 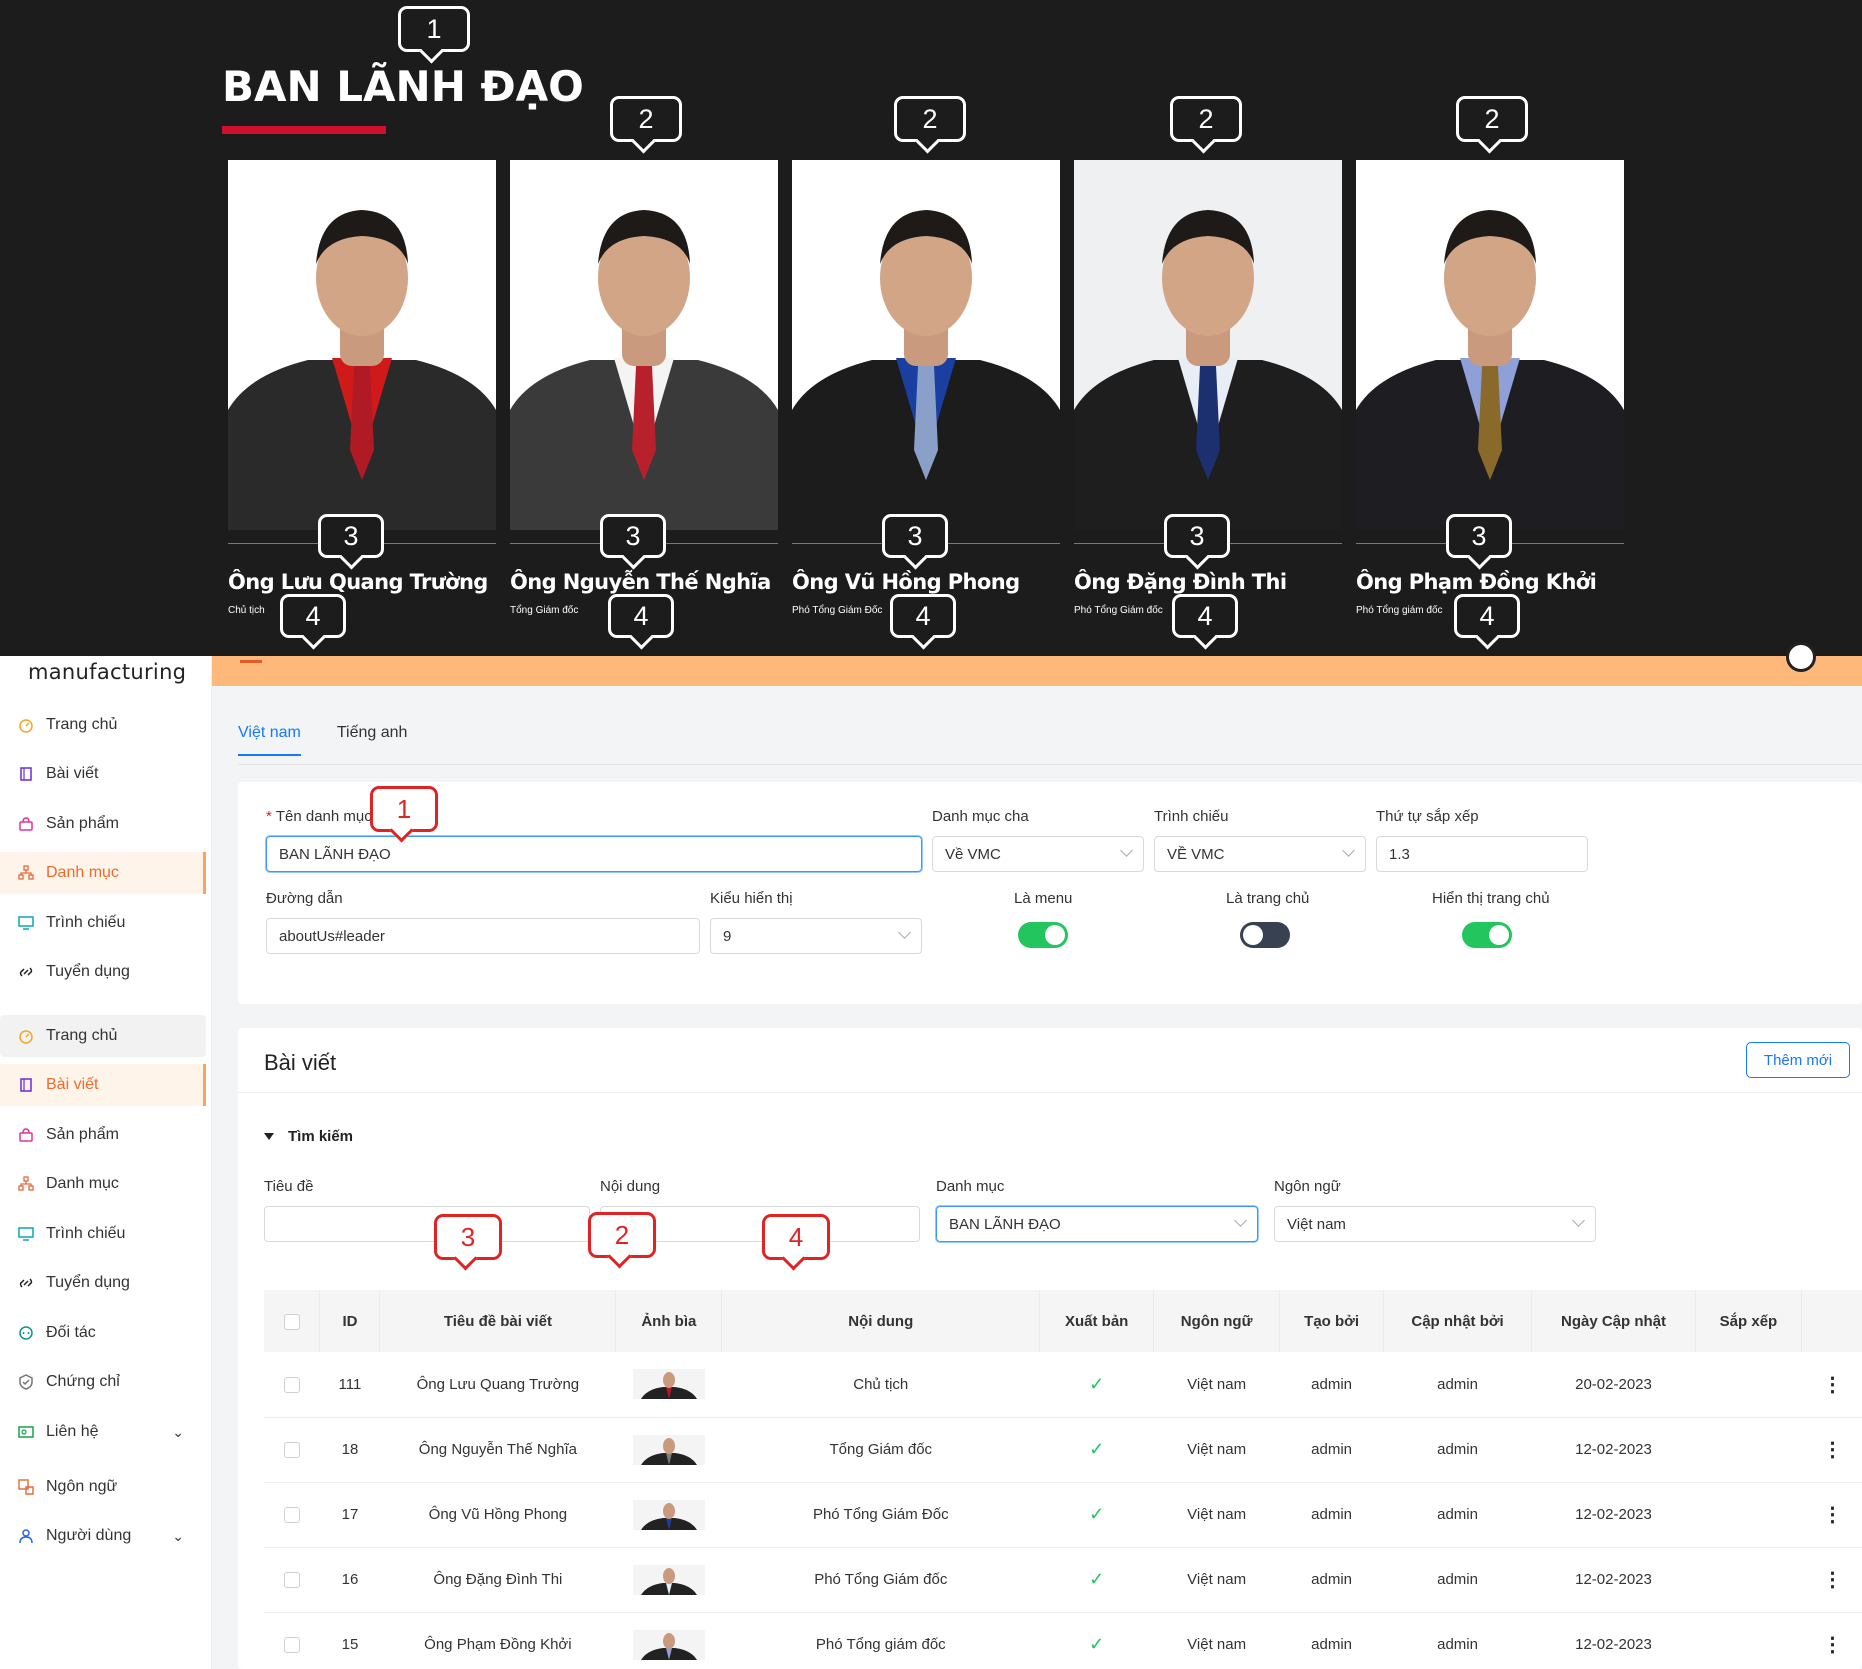 What do you see at coordinates (881, 1321) in the screenshot?
I see `col-content: Nội dung` at bounding box center [881, 1321].